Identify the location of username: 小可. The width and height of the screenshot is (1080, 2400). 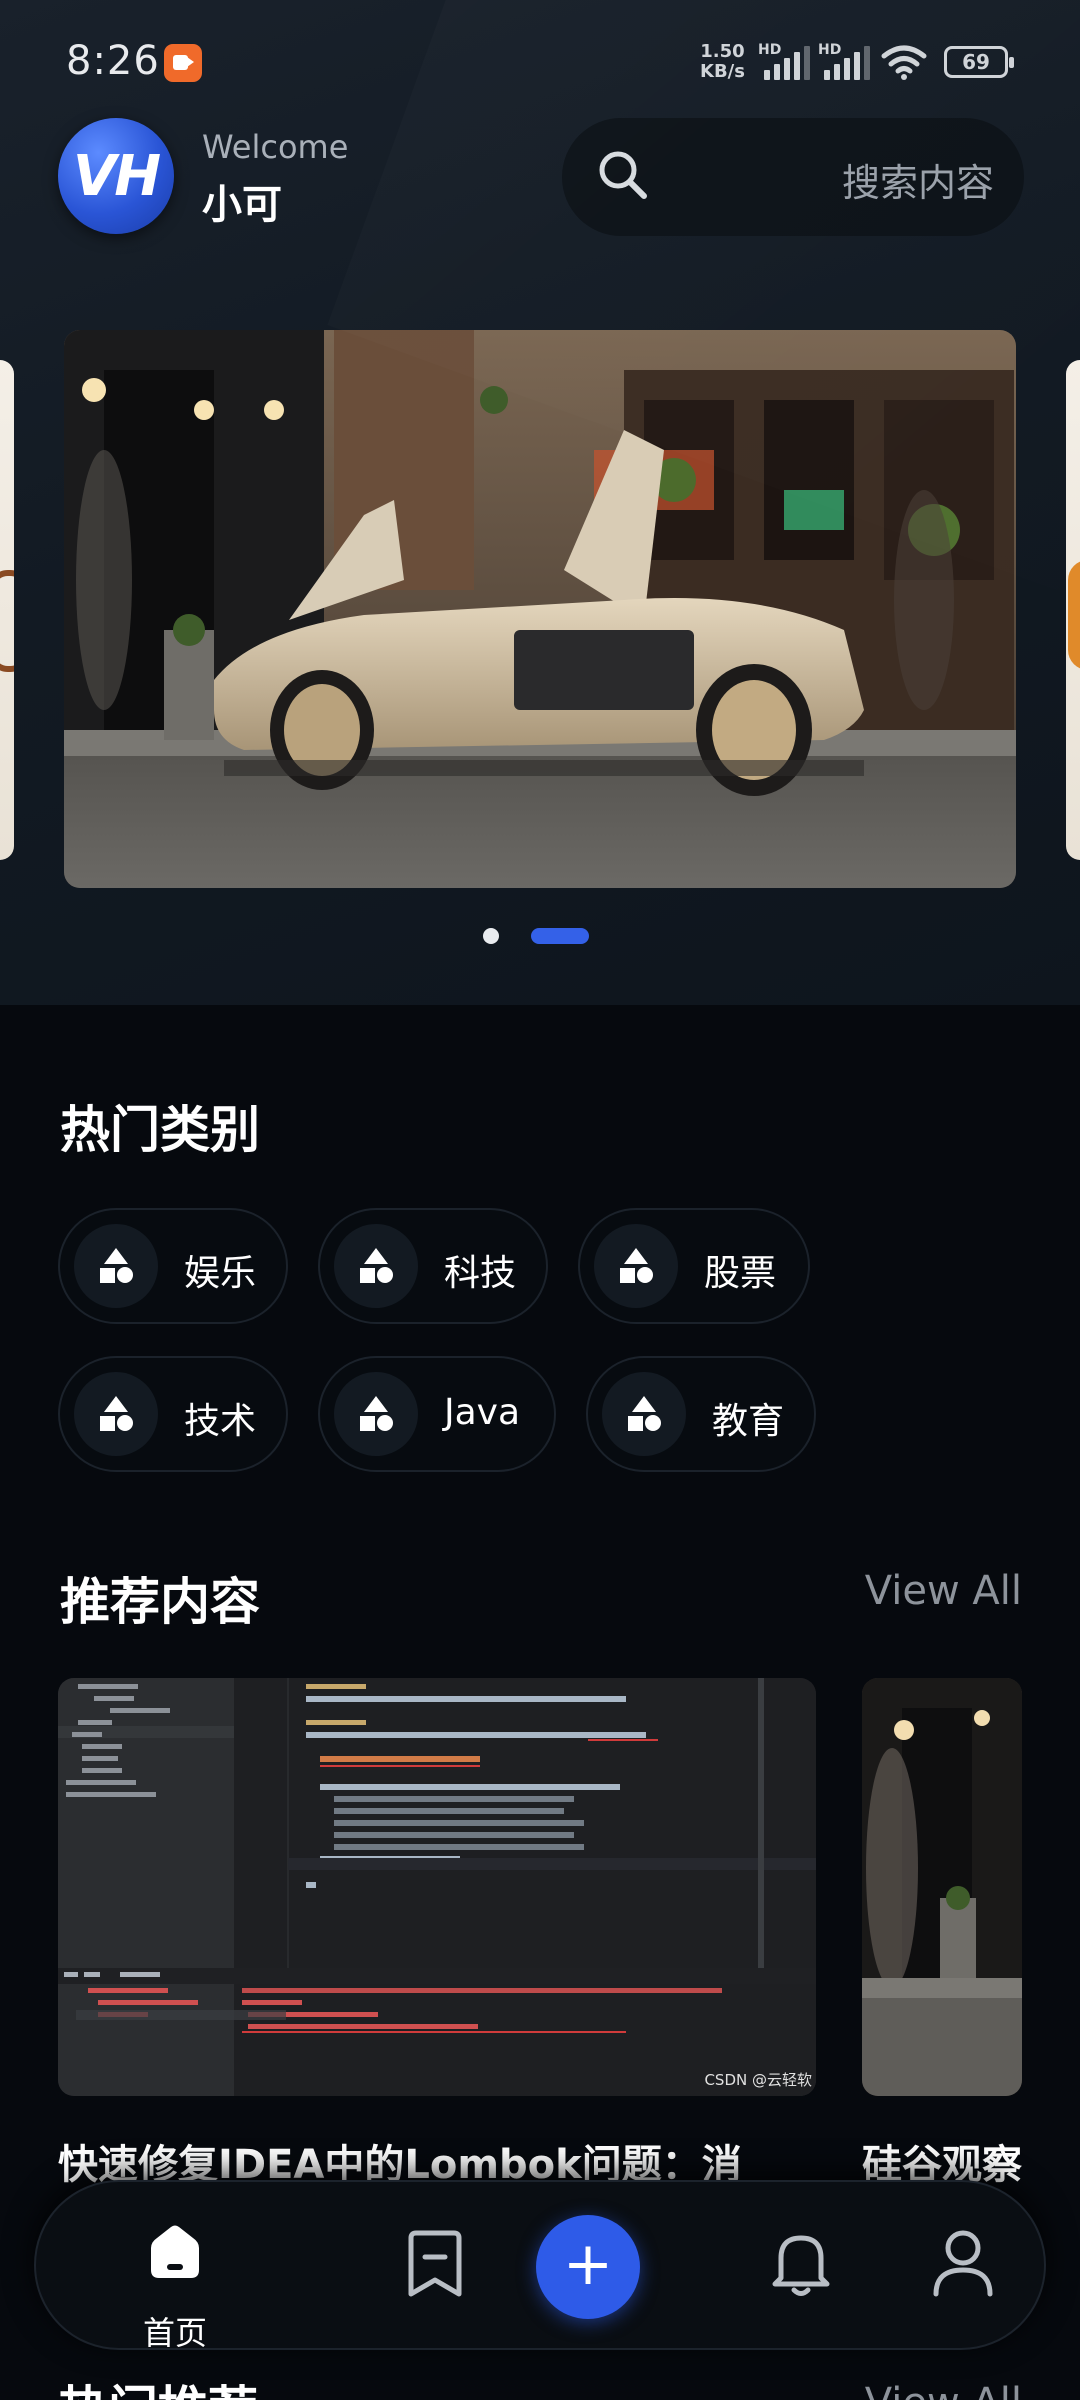
(242, 205).